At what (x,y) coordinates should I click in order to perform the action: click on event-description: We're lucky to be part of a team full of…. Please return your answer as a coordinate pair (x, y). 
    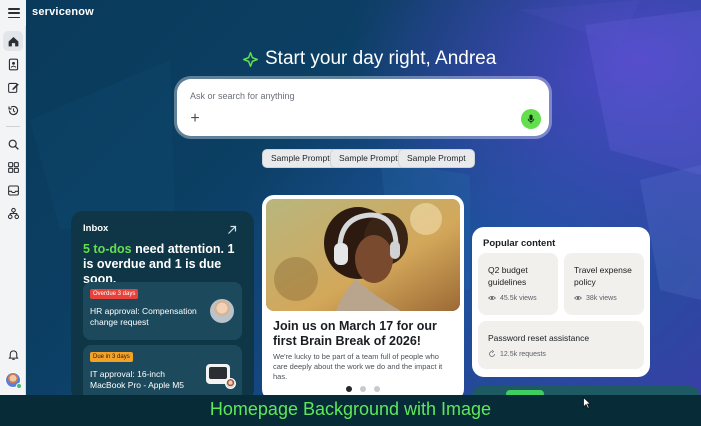
    Looking at the image, I should click on (358, 366).